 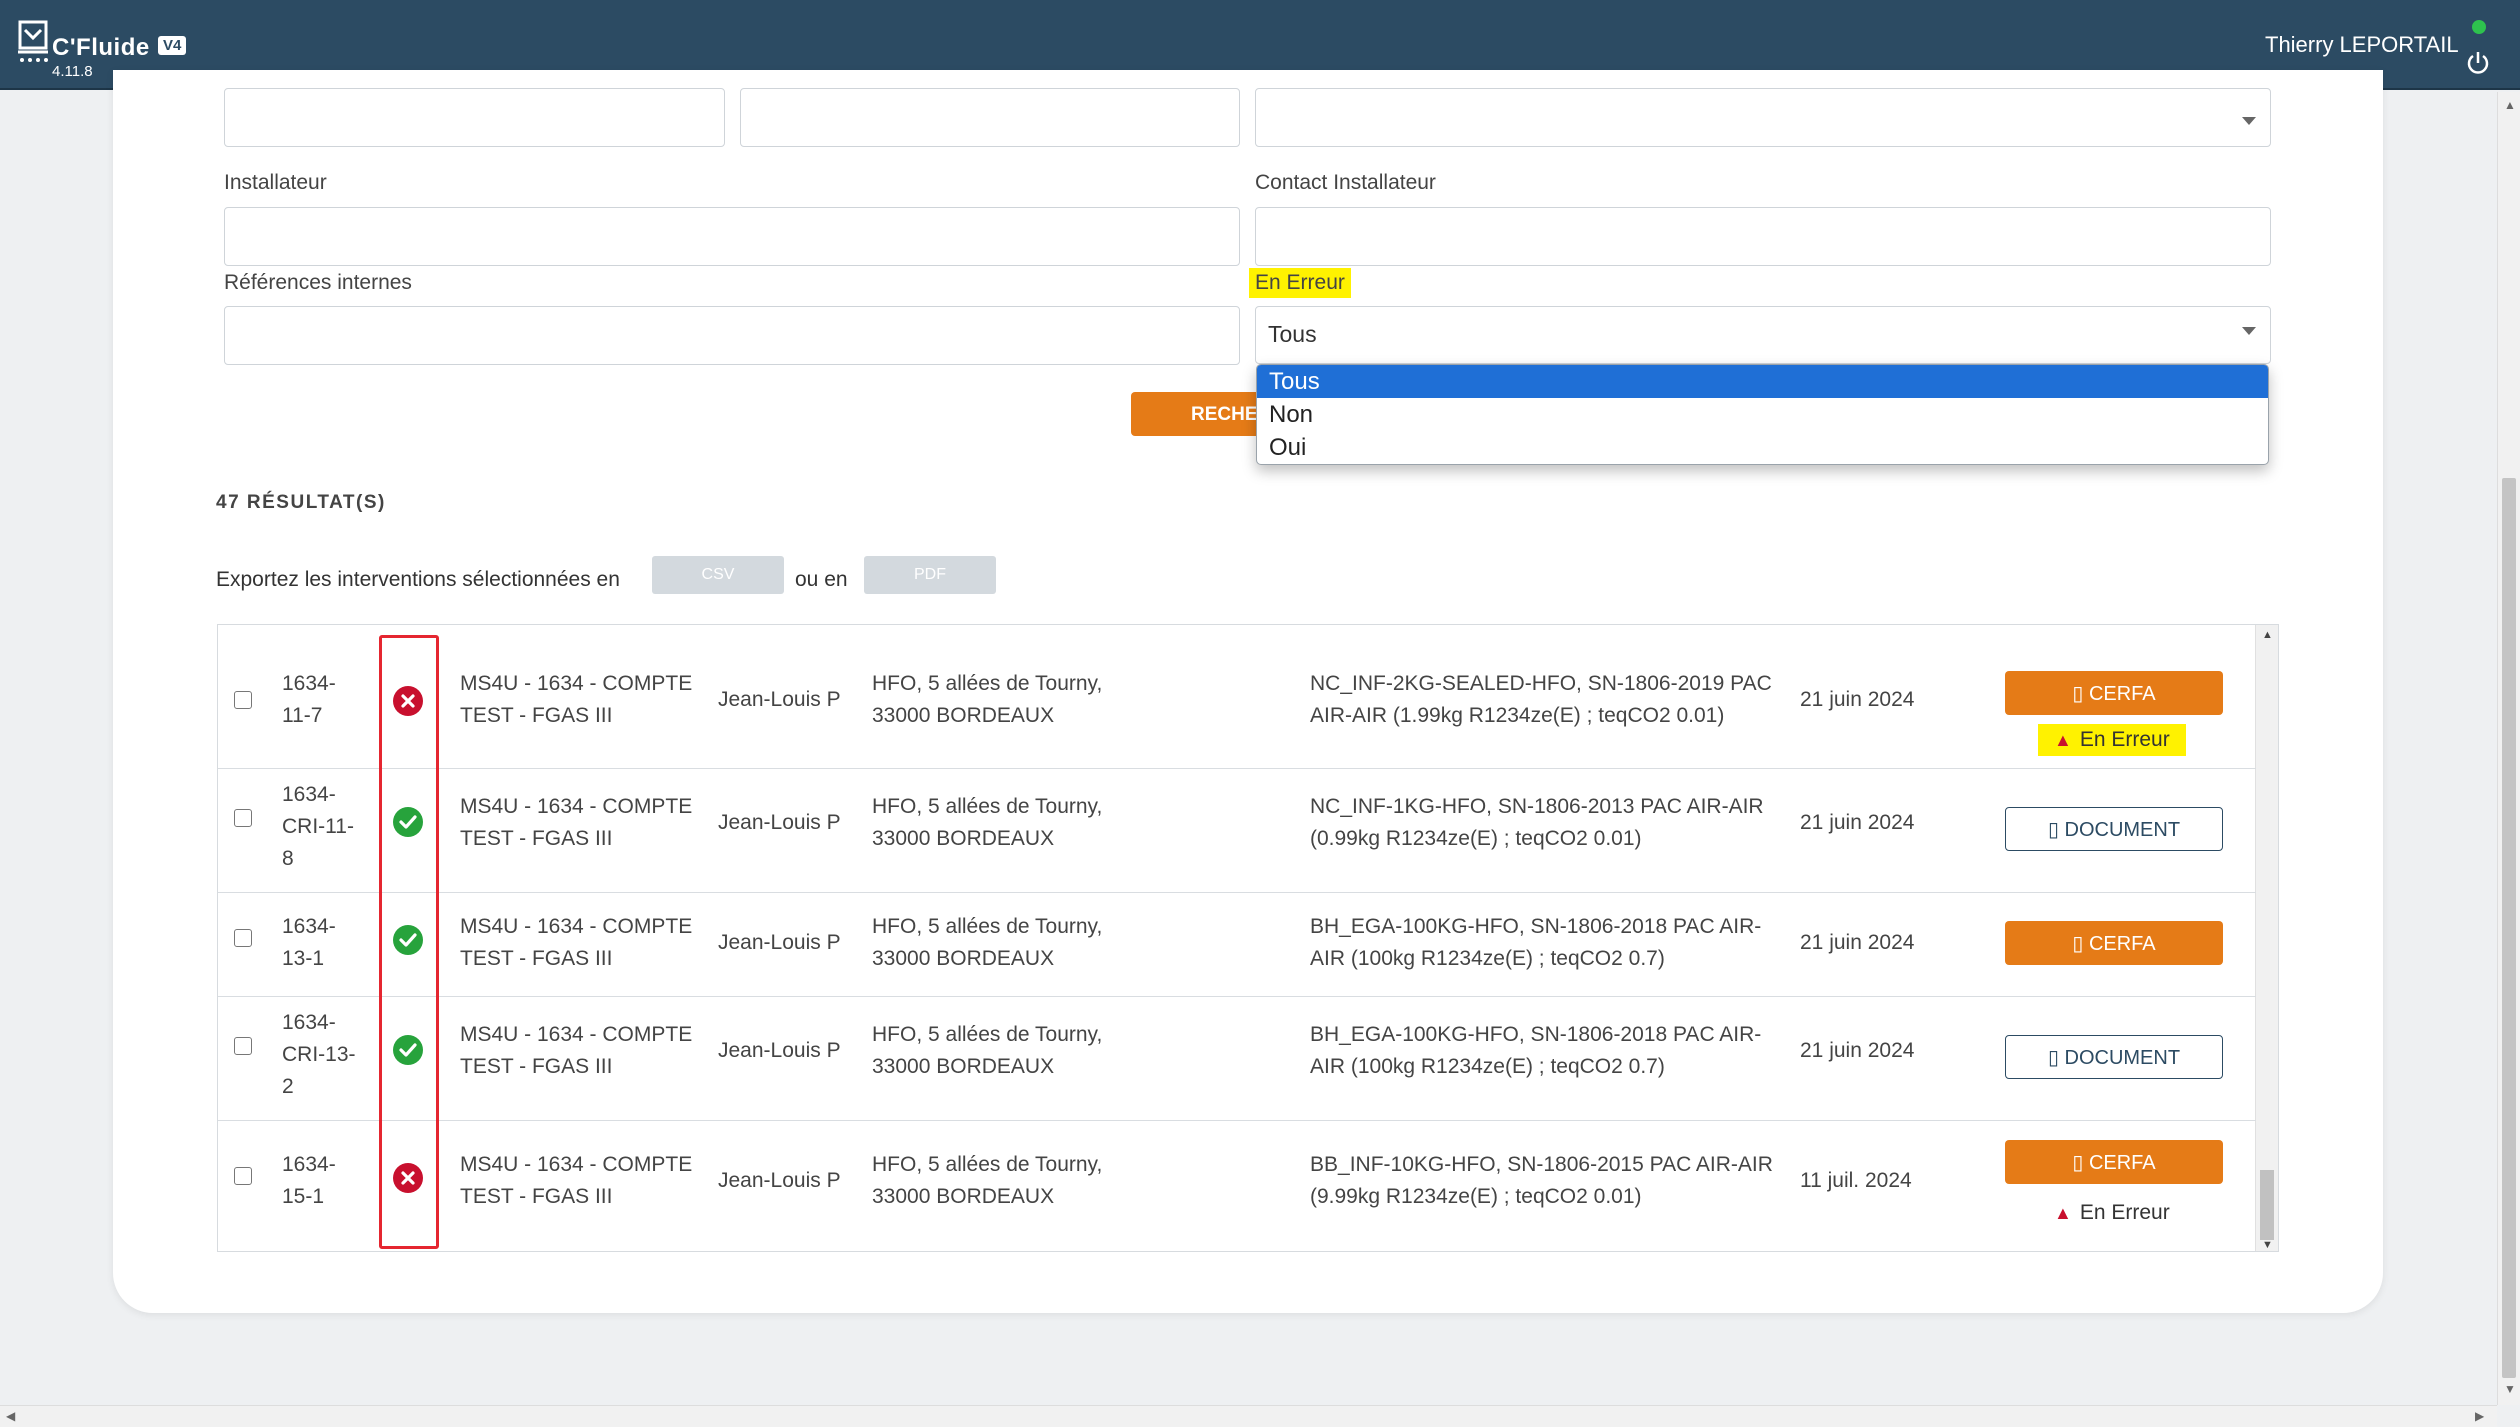 What do you see at coordinates (2266, 938) in the screenshot?
I see `table-scrollbar: ▲ ▼` at bounding box center [2266, 938].